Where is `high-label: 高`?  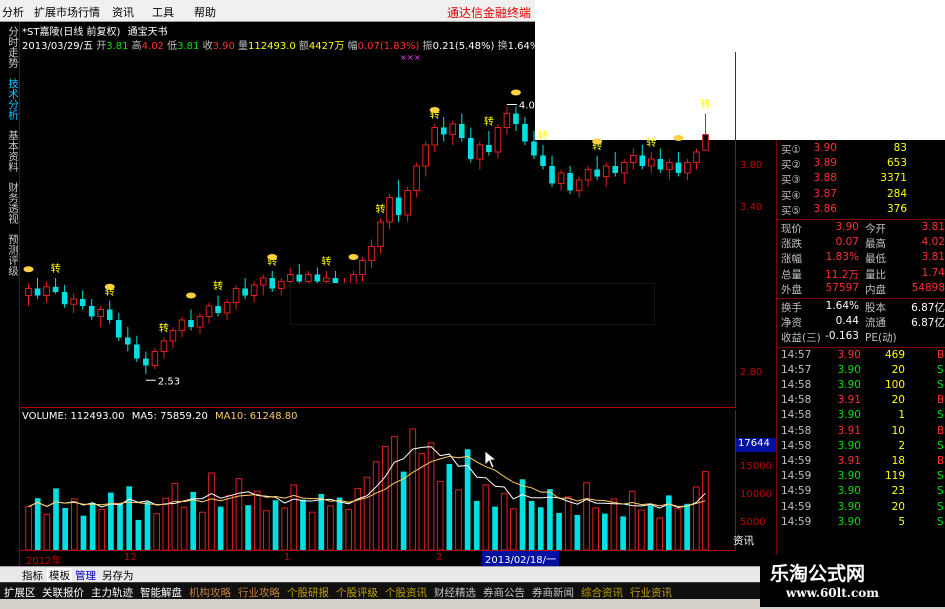
high-label: 高 is located at coordinates (136, 46).